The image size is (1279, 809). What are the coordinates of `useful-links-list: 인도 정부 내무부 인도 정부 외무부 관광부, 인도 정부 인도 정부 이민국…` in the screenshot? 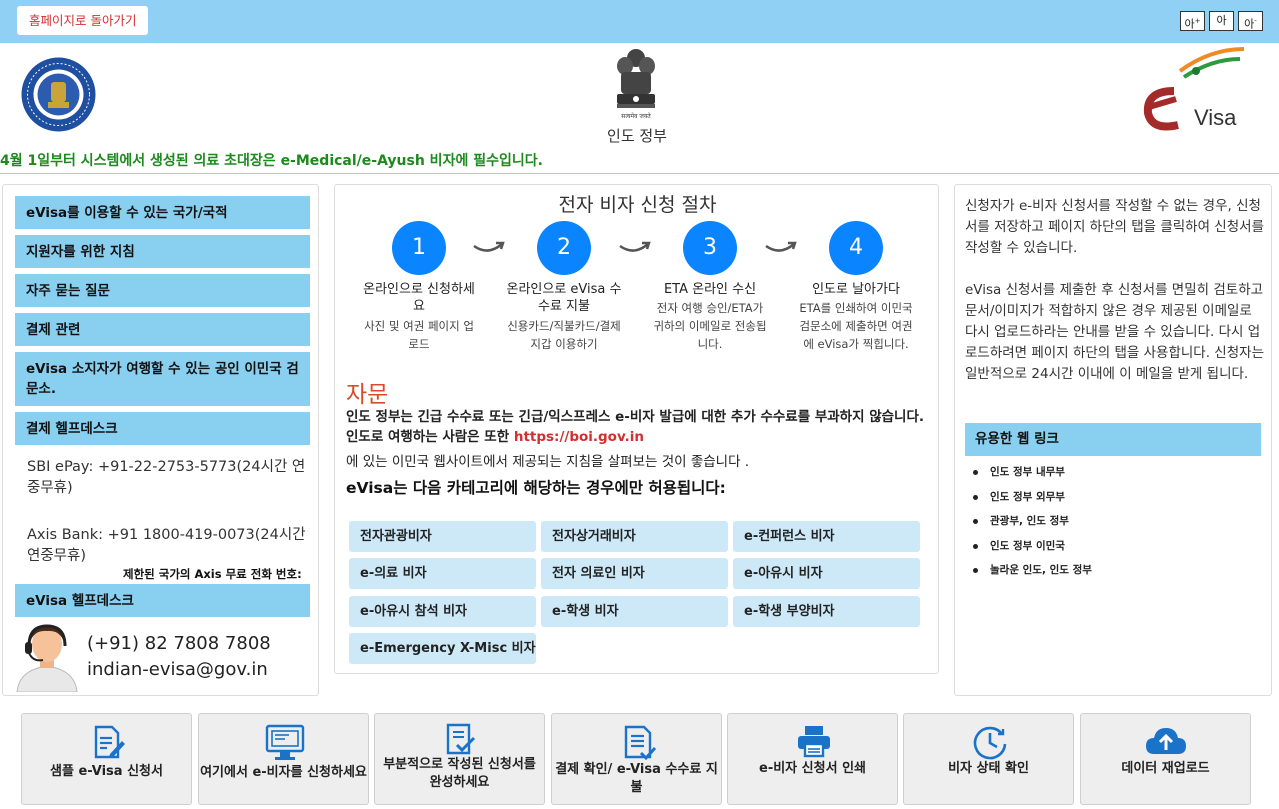 It's located at (1030, 521).